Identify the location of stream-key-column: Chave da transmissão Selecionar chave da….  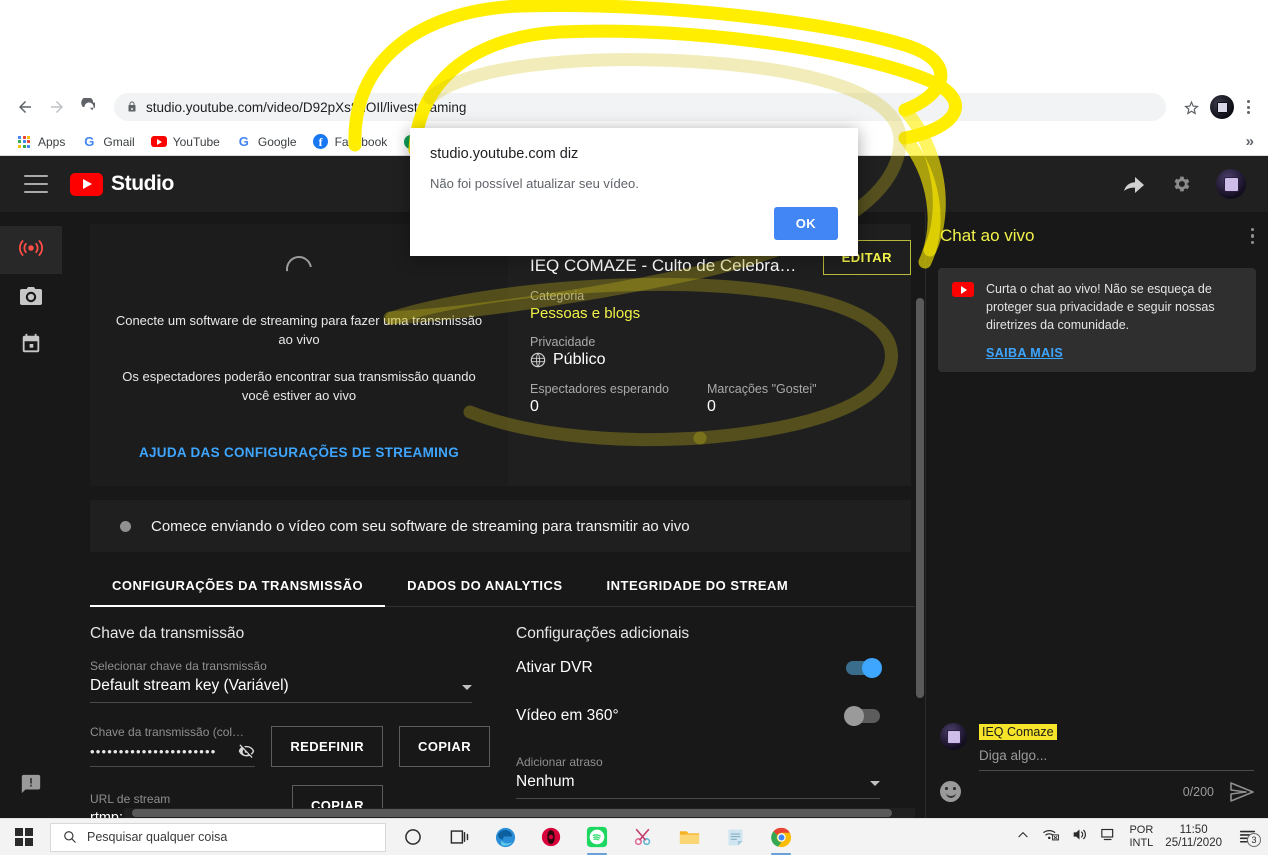
(290, 721).